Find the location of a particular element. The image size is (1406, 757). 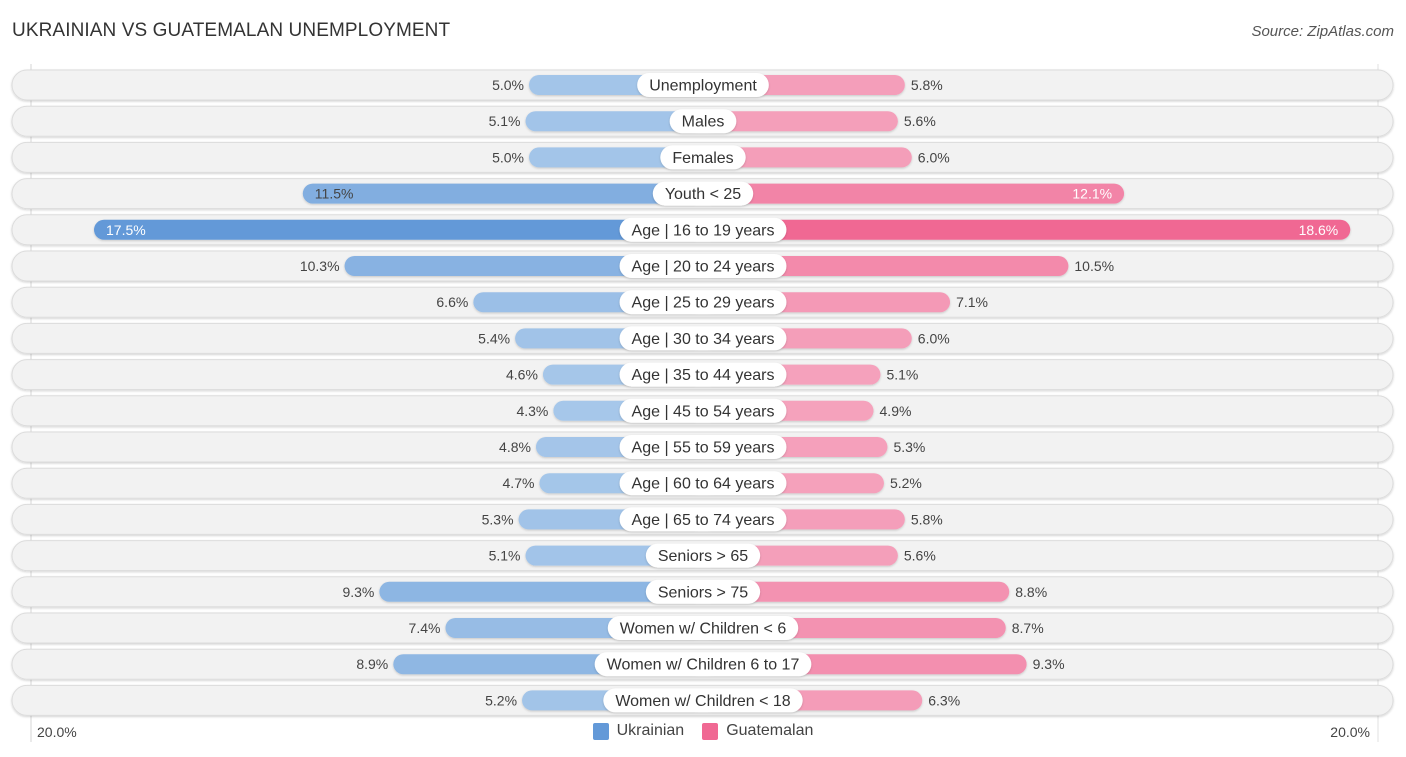

value-label-guatemalan: 5.2% is located at coordinates (906, 483).